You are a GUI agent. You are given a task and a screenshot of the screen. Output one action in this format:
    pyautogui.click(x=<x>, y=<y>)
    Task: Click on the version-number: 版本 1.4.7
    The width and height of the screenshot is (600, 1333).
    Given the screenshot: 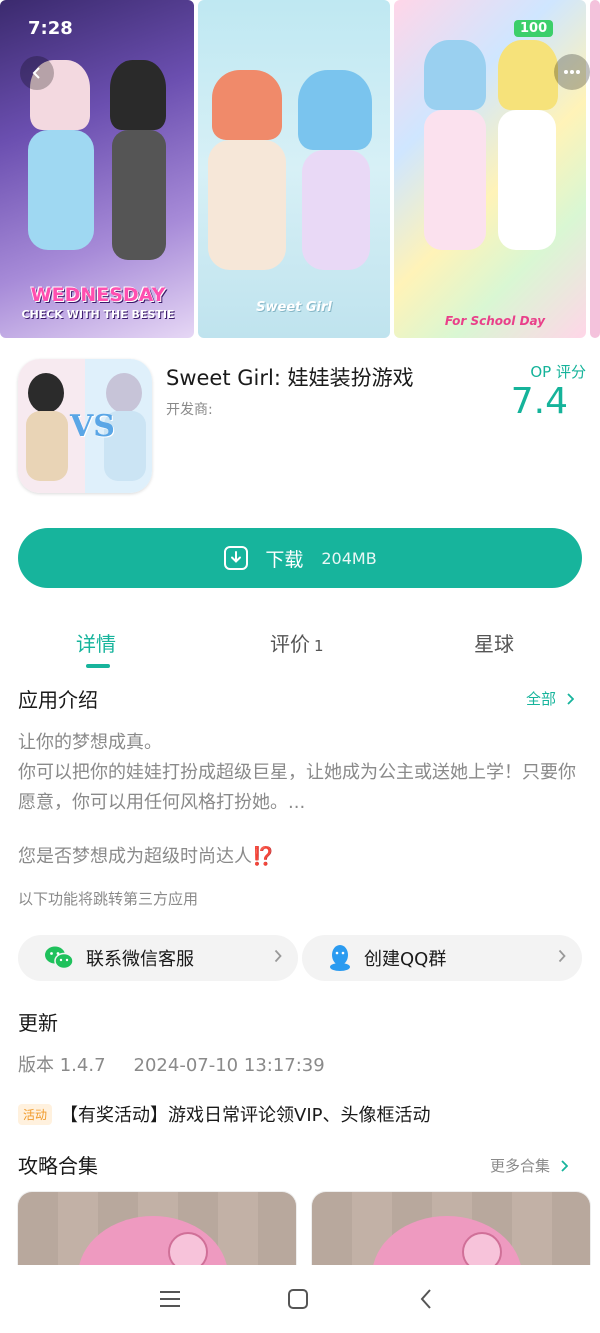 What is the action you would take?
    pyautogui.click(x=62, y=1065)
    